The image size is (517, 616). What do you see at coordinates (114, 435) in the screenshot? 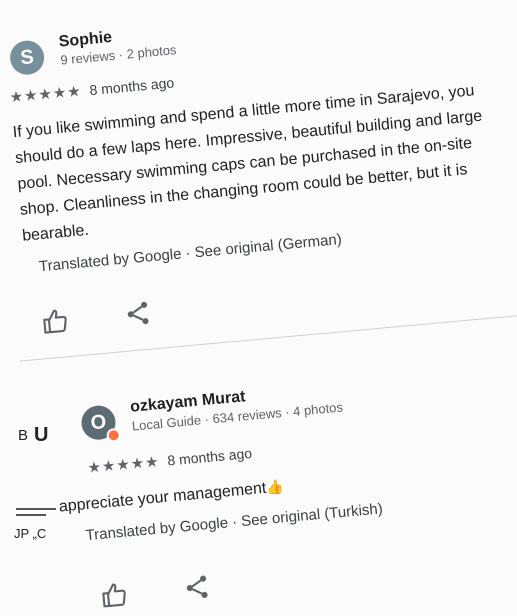
I see `local-guide-badge-icon` at bounding box center [114, 435].